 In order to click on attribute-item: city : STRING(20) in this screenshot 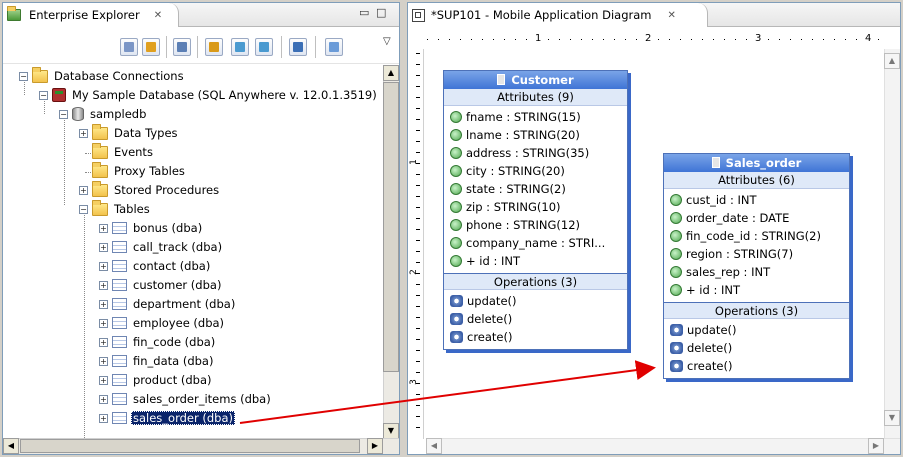, I will do `click(535, 171)`.